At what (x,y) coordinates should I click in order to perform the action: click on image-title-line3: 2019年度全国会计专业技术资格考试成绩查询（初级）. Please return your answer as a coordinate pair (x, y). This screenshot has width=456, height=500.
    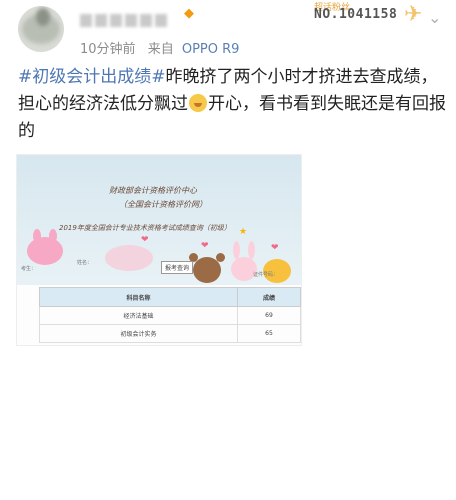
    Looking at the image, I should click on (145, 228).